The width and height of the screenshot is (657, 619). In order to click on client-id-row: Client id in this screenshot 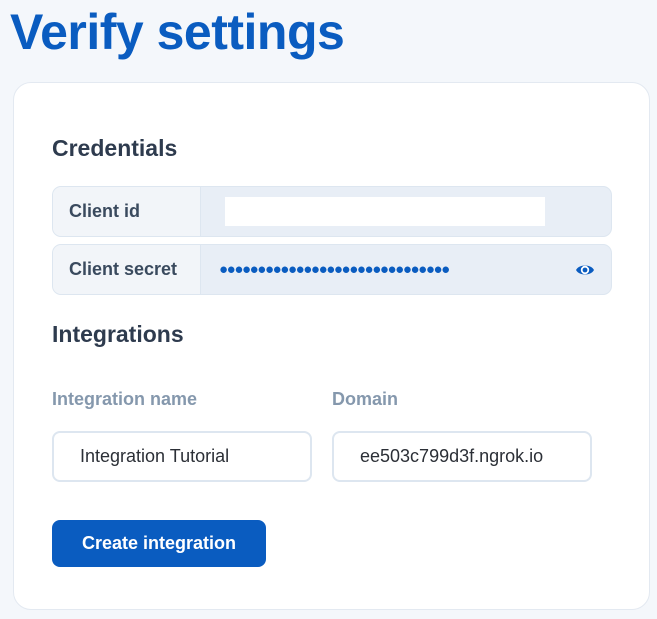, I will do `click(332, 211)`.